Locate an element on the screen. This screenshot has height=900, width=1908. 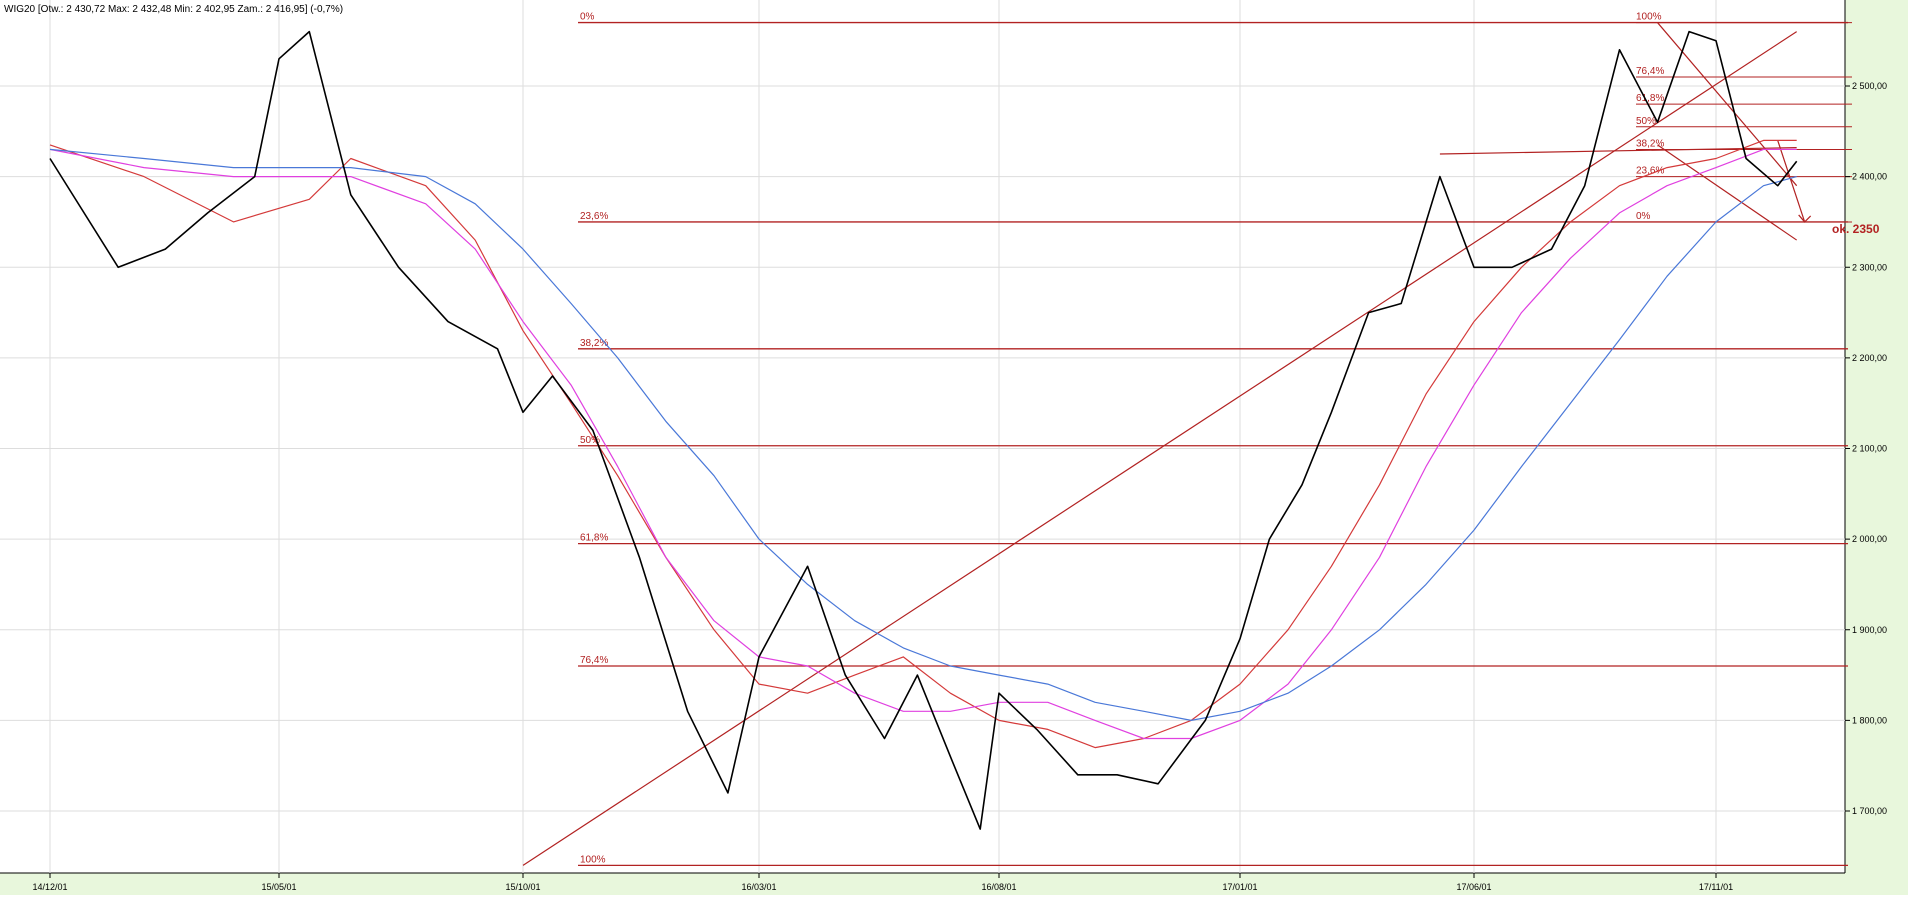
fib-level-label: 76,4% is located at coordinates (594, 660).